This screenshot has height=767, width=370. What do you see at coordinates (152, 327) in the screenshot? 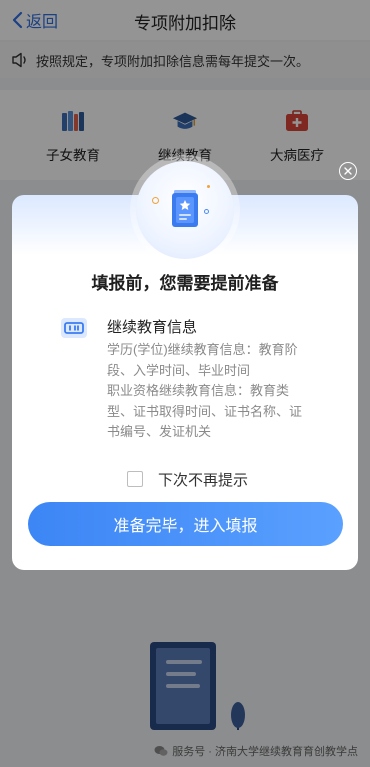
I see `info-title: 继续教育信息` at bounding box center [152, 327].